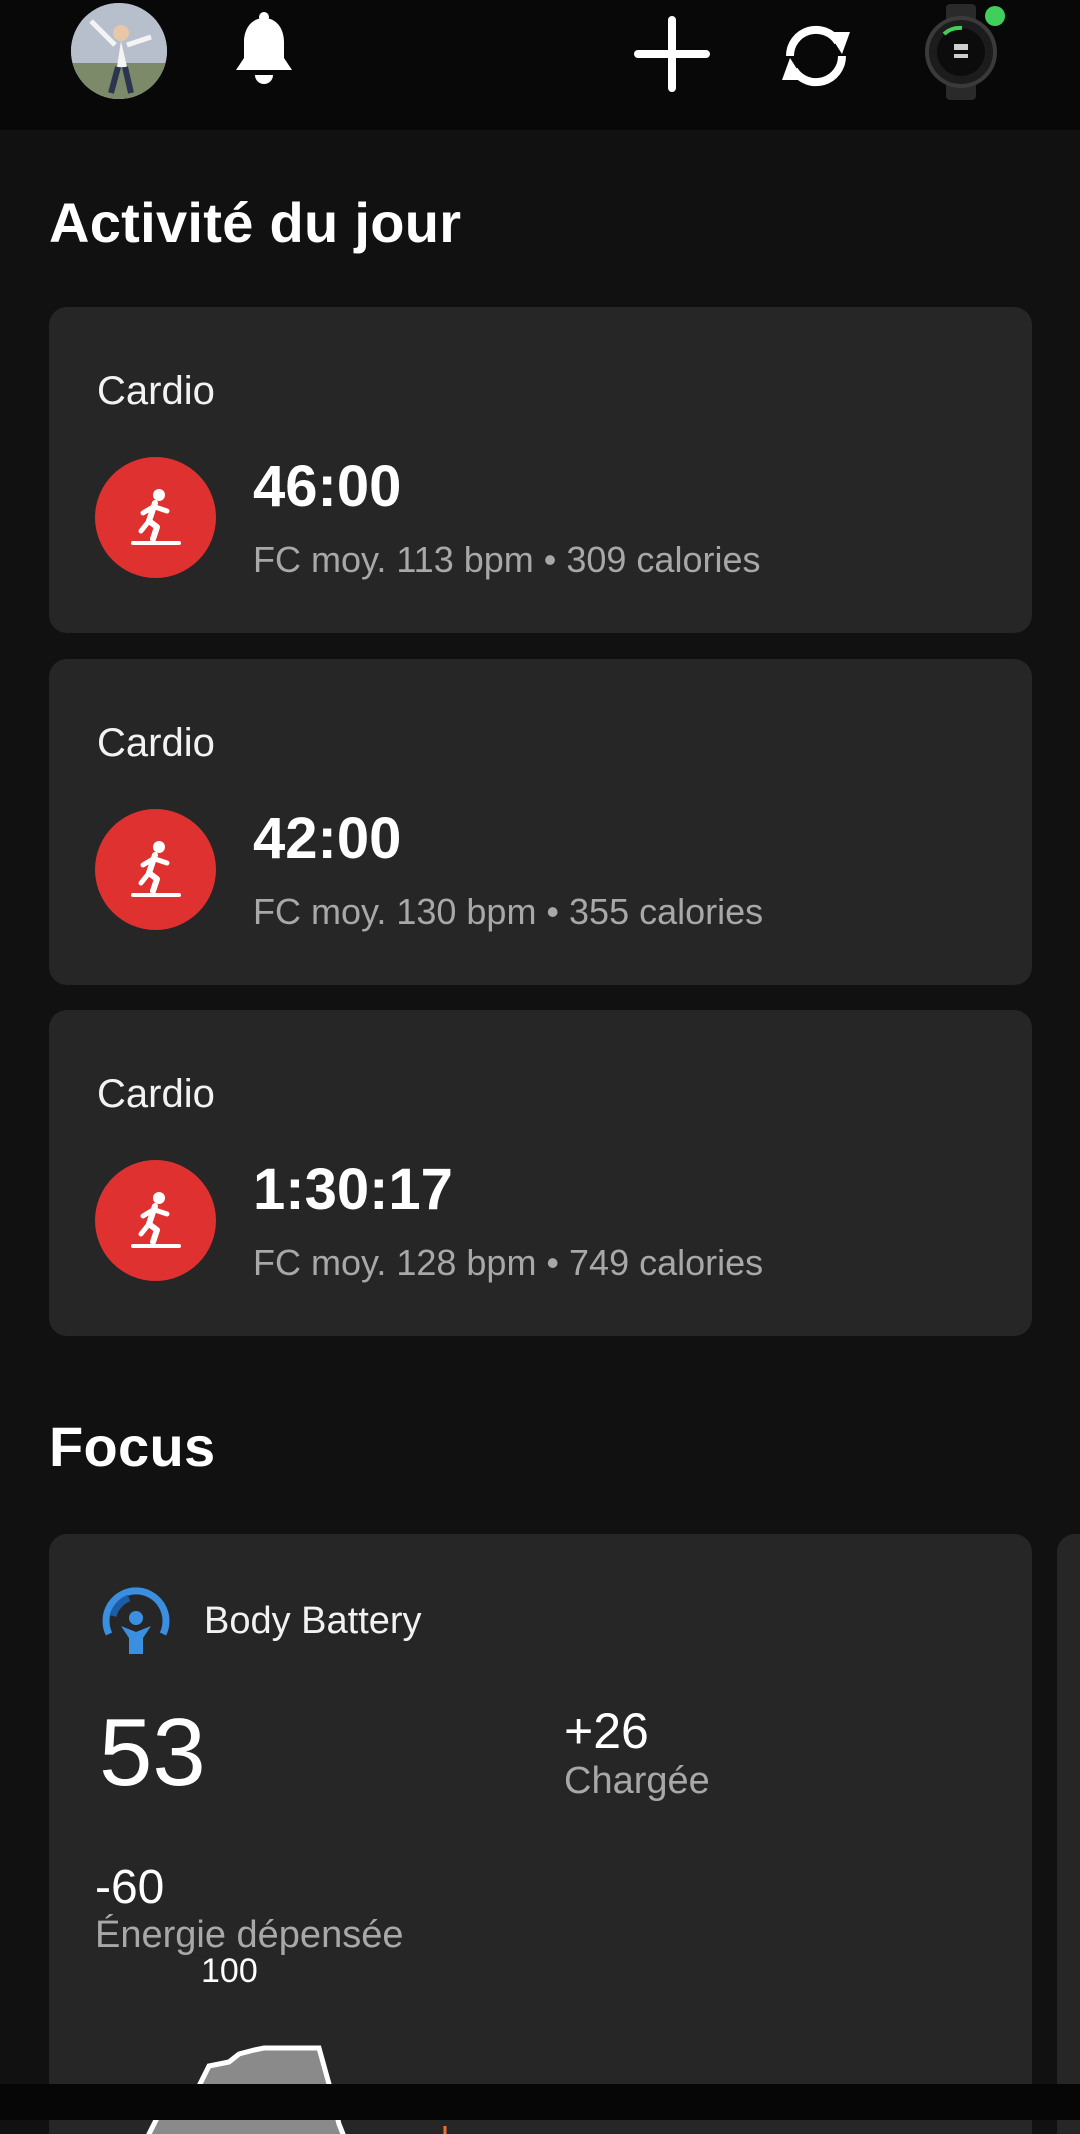  I want to click on top-bar, so click(540, 65).